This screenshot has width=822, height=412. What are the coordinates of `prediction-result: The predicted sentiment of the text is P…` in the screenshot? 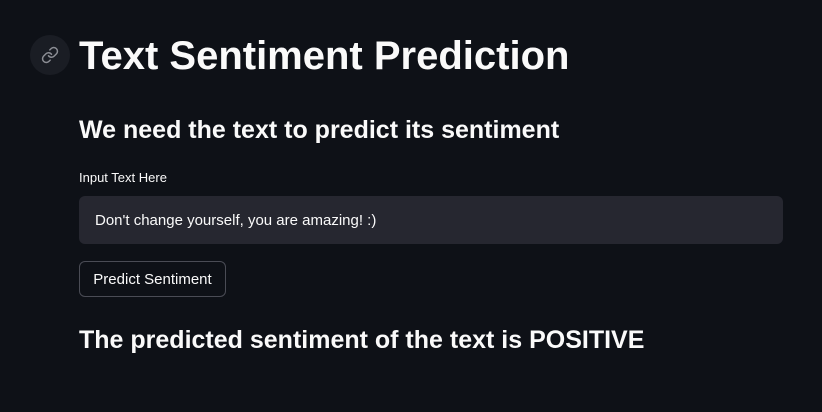 It's located at (362, 340).